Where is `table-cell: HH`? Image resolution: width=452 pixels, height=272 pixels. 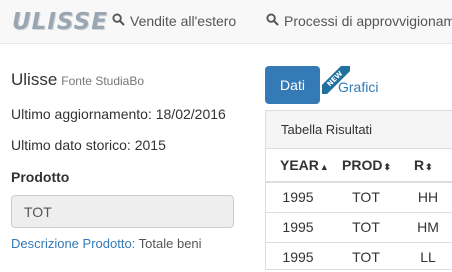 table-cell: HH is located at coordinates (427, 196).